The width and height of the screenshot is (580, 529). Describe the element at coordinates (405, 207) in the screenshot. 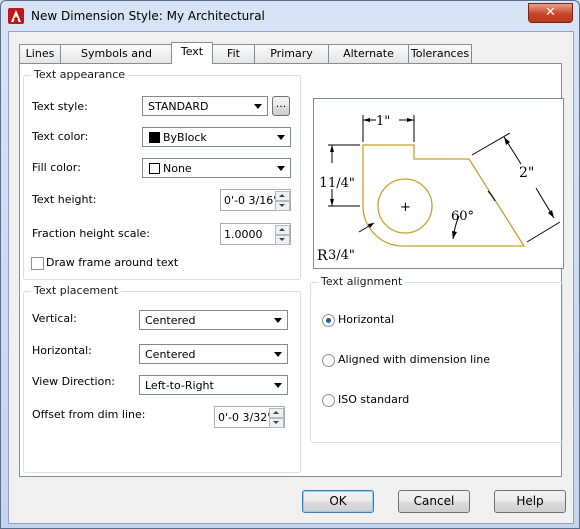

I see `center-mark: +` at that location.